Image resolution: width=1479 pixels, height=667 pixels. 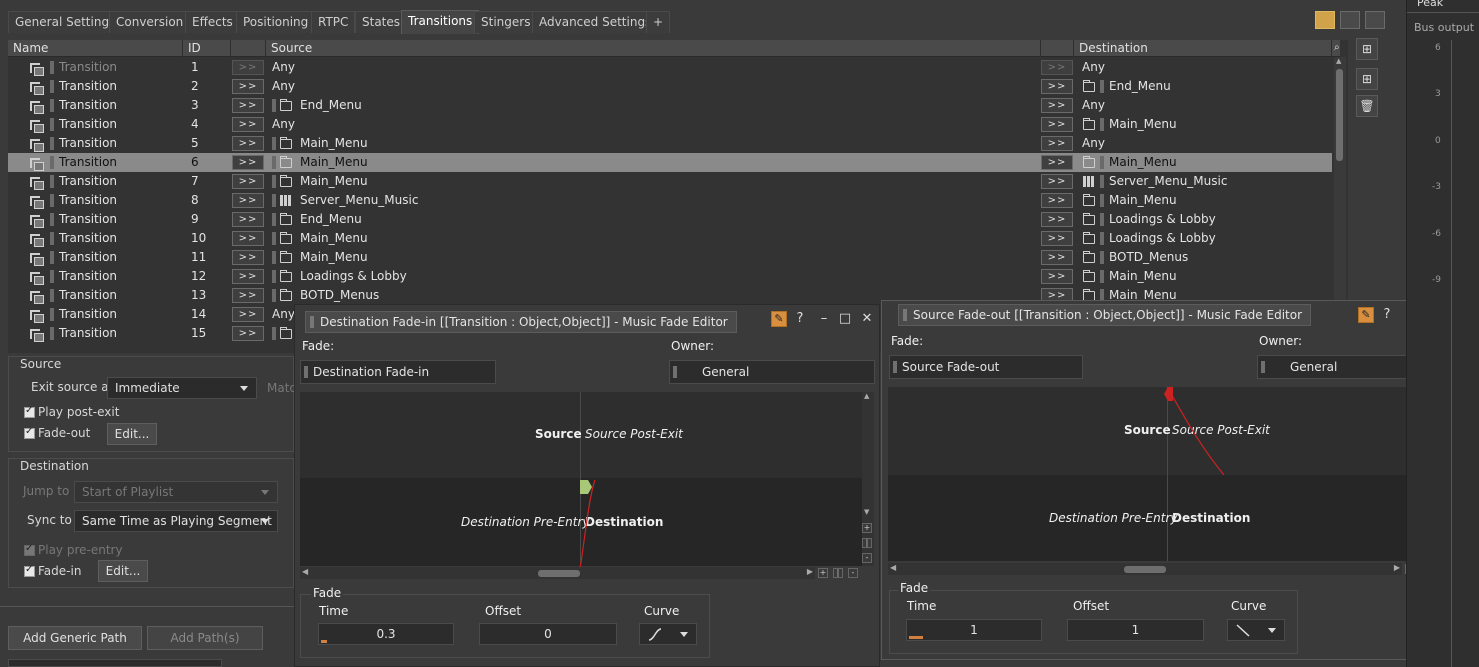 I want to click on header-arrow, so click(x=248, y=48).